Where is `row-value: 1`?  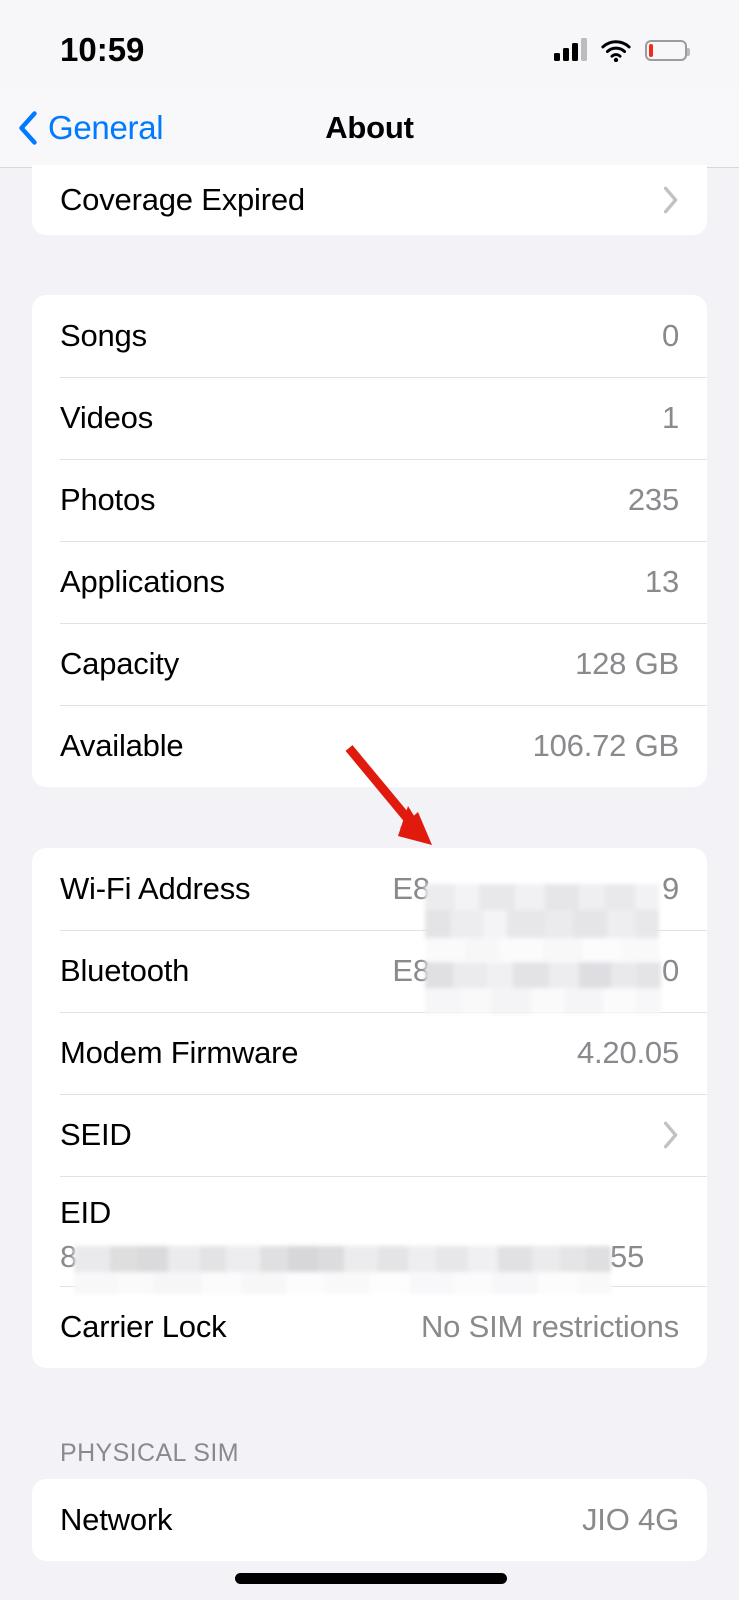 row-value: 1 is located at coordinates (670, 417).